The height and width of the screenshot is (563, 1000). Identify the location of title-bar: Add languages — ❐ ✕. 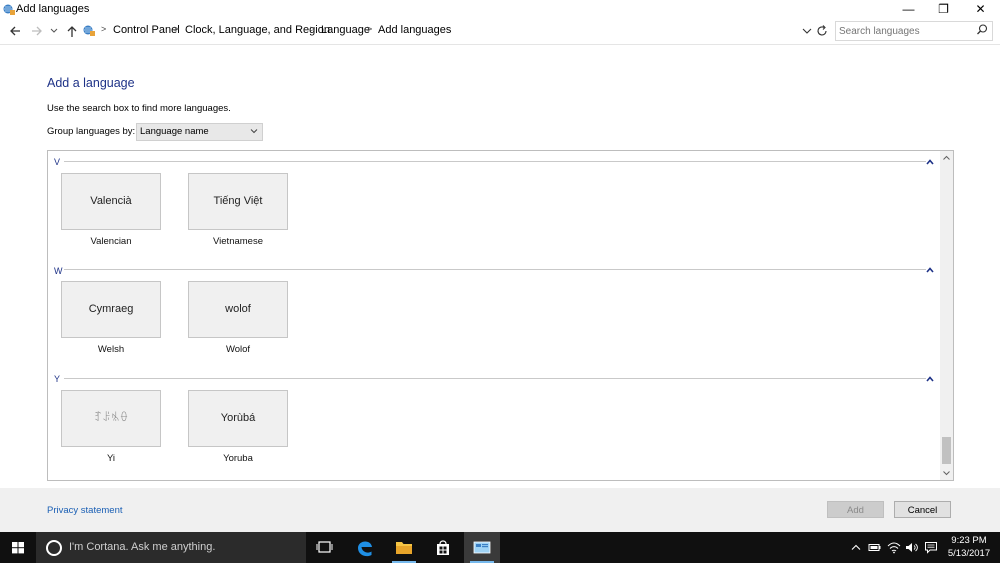
(500, 9).